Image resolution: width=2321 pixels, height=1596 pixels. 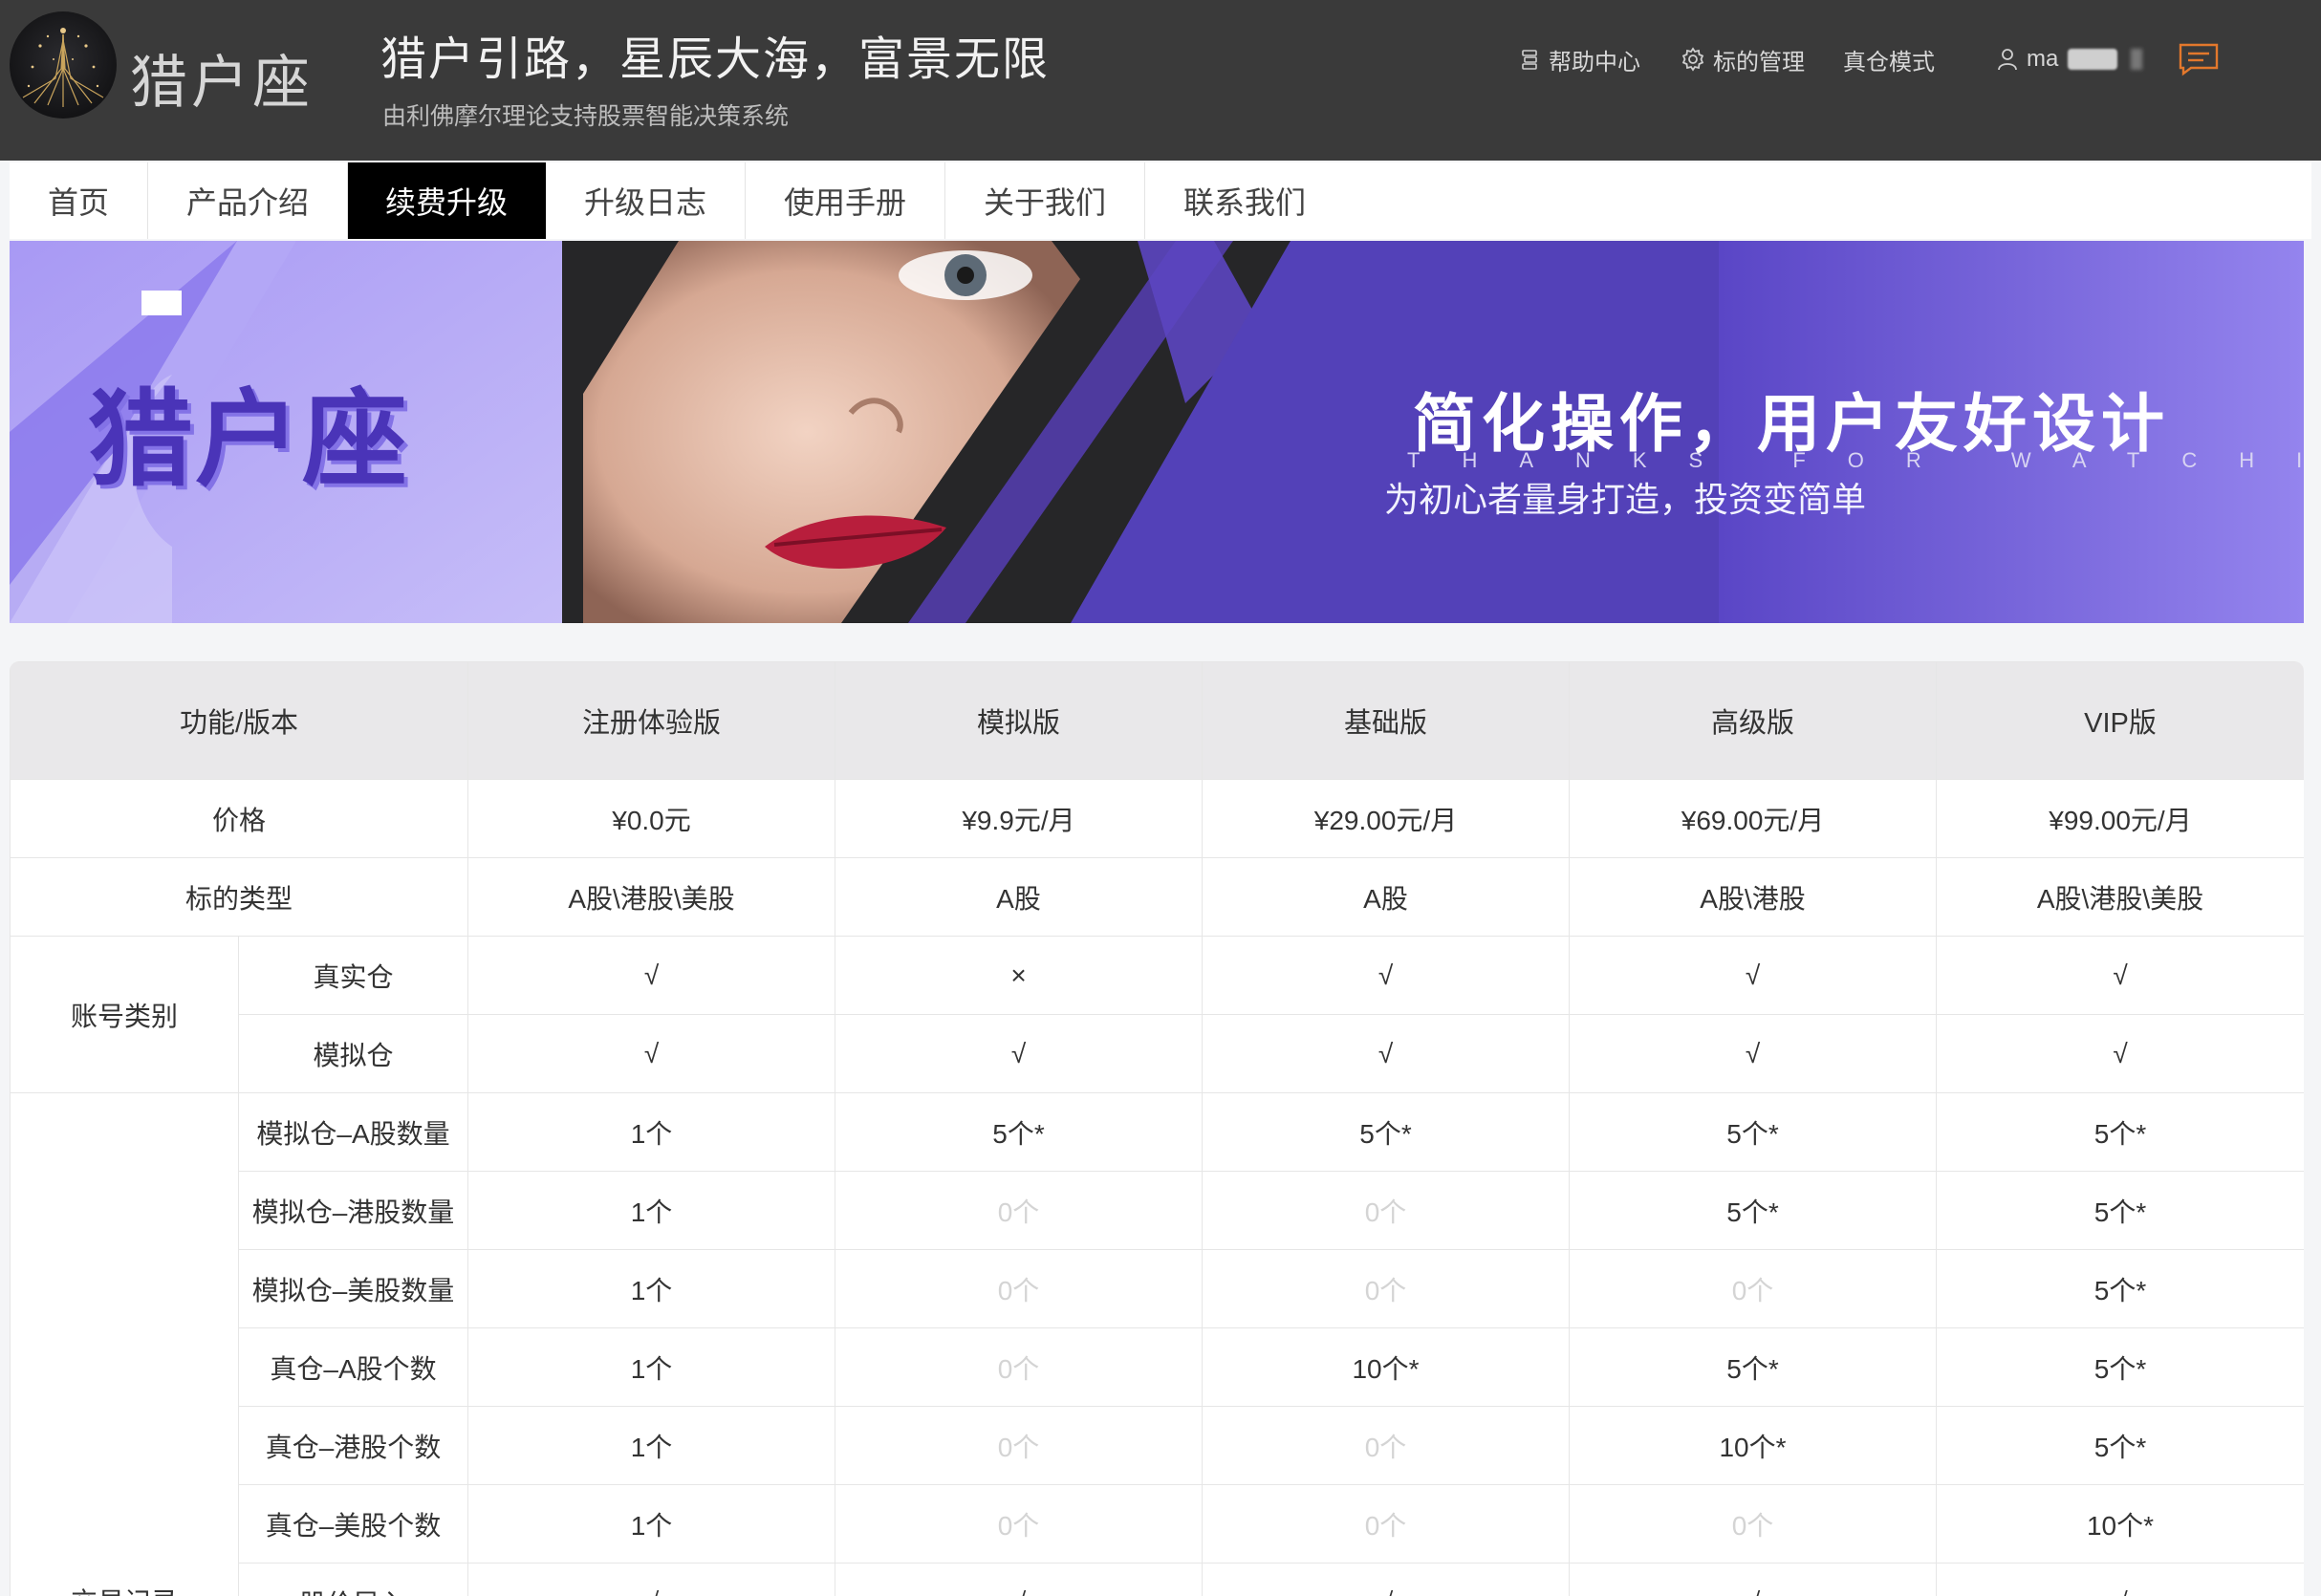 I want to click on cell-value: ¥9.9元/月, so click(x=1019, y=819).